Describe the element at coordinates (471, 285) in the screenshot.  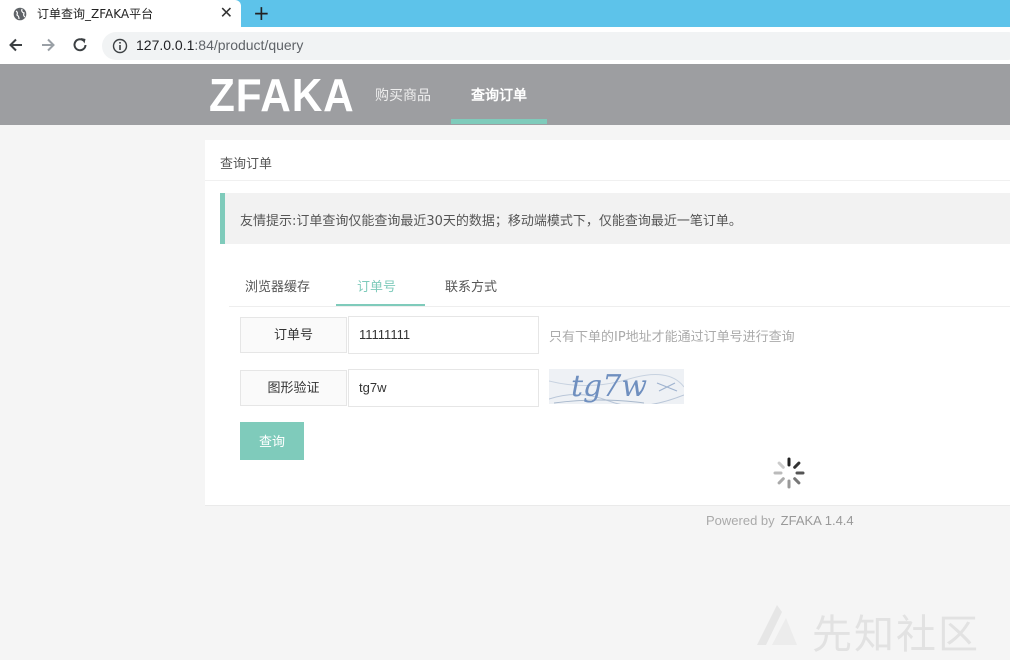
I see `tab-contact-info: 联系方式` at that location.